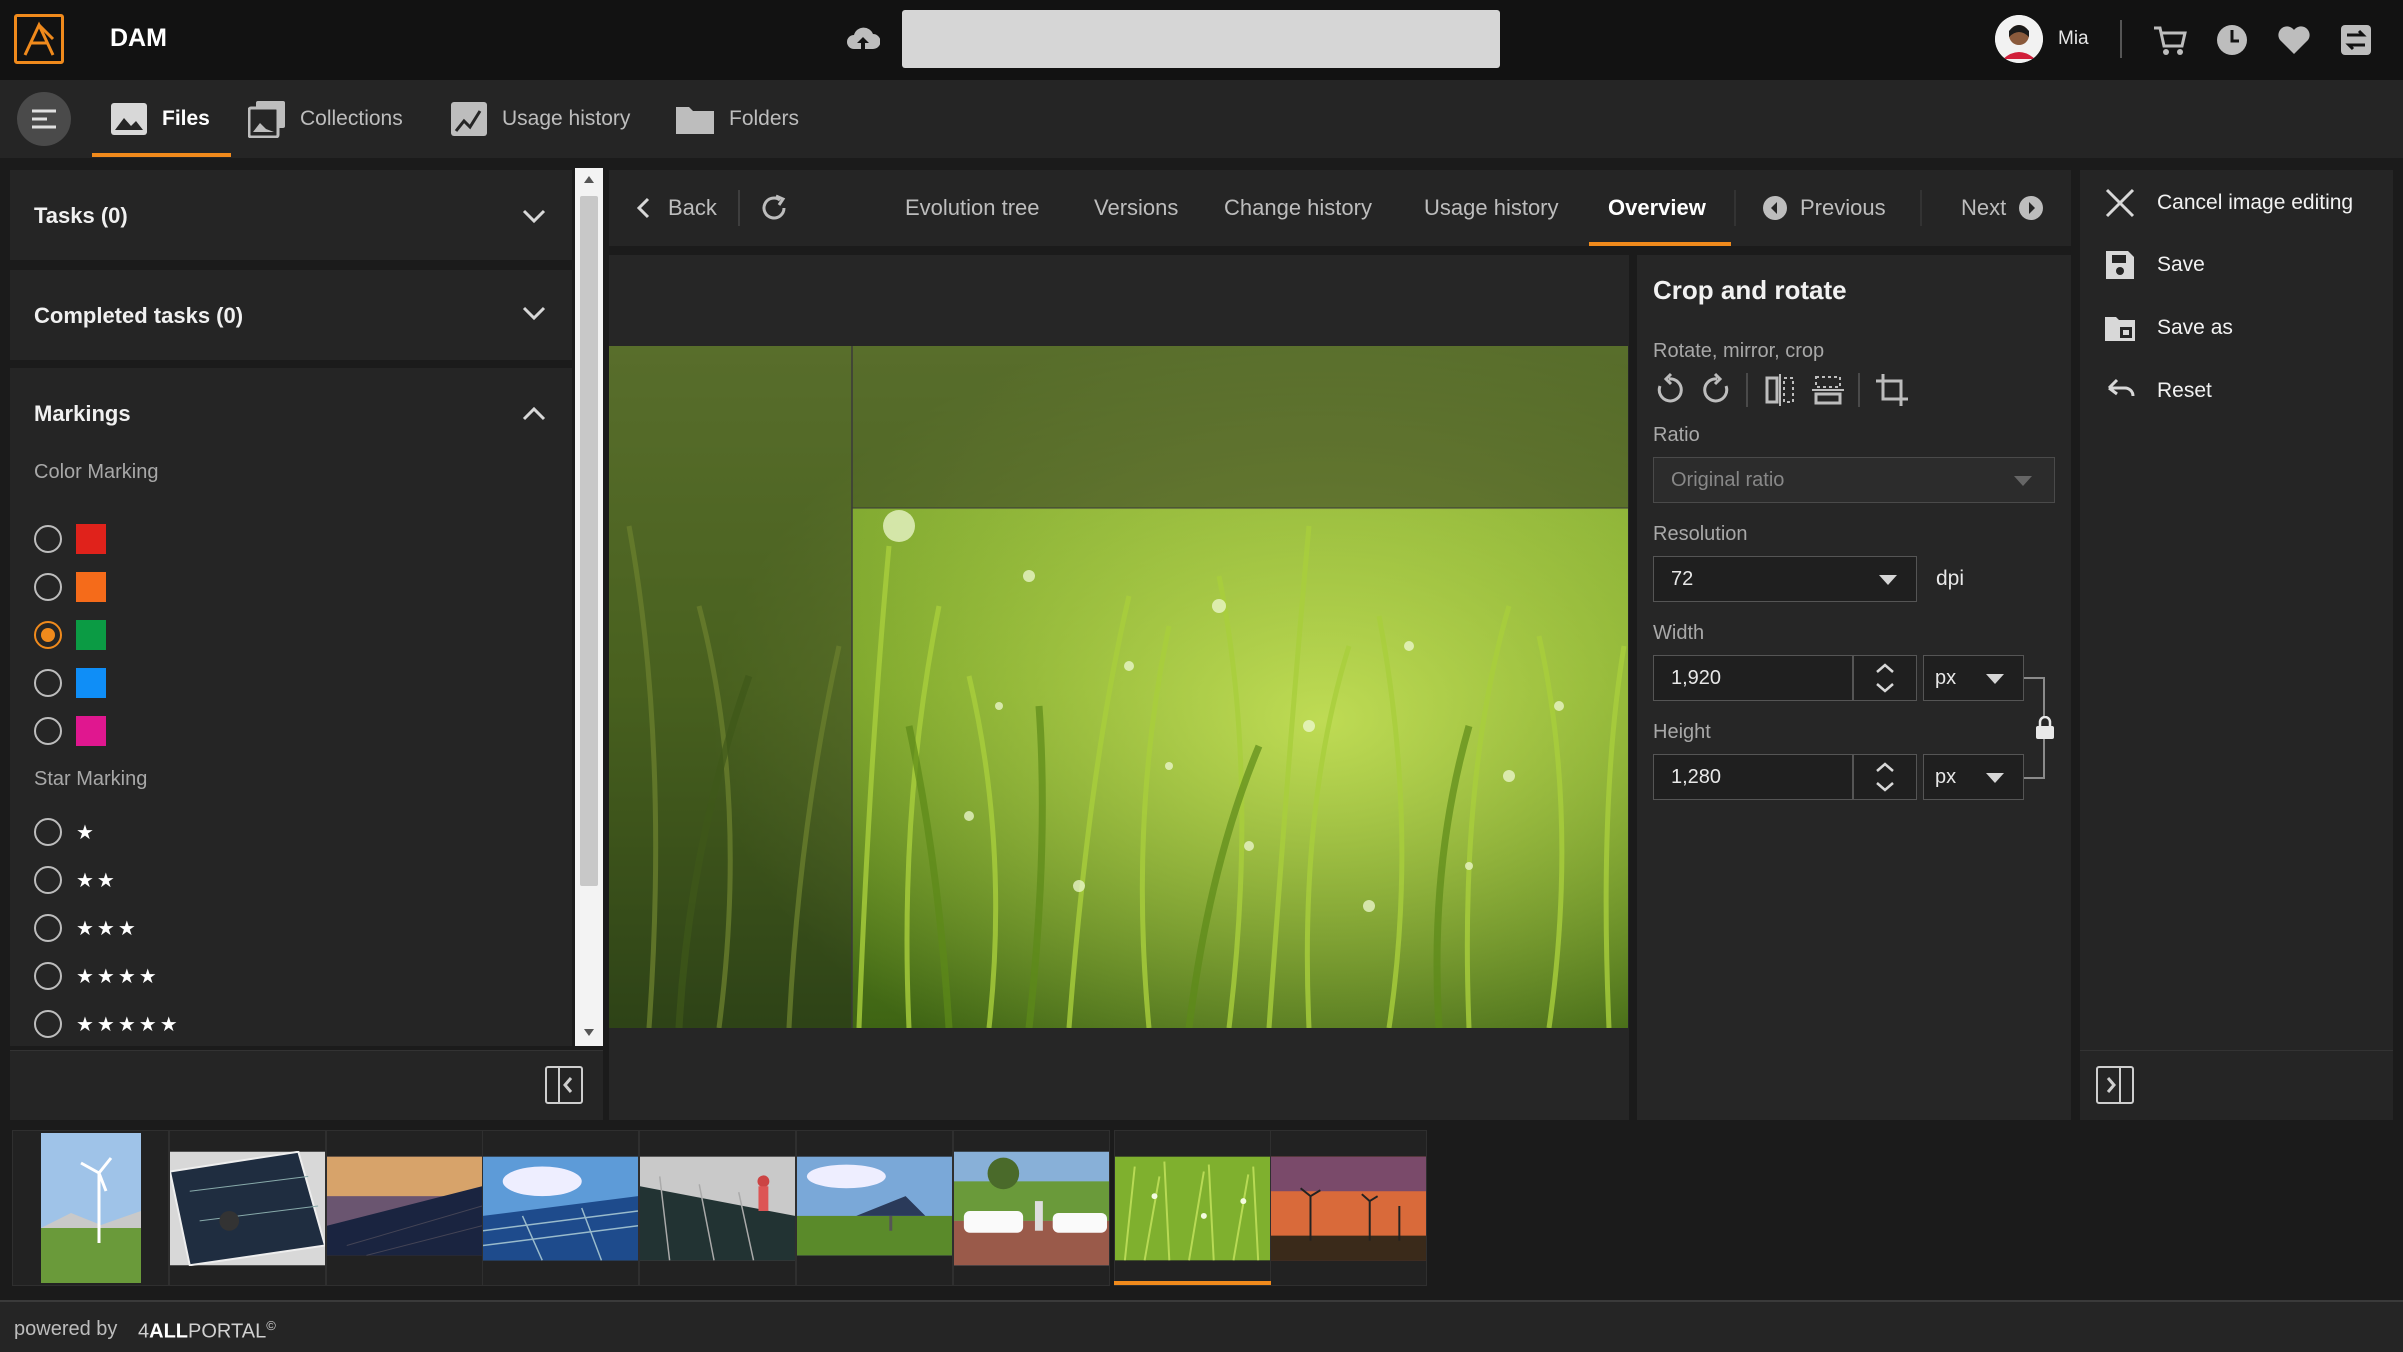 This screenshot has width=2403, height=1352. What do you see at coordinates (160, 119) in the screenshot?
I see `tab-files: Files` at bounding box center [160, 119].